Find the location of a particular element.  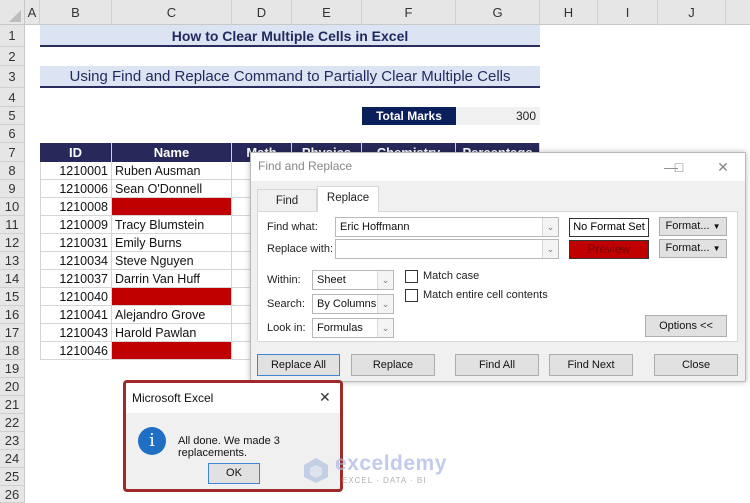

row-header-19: 19 is located at coordinates (12, 369).